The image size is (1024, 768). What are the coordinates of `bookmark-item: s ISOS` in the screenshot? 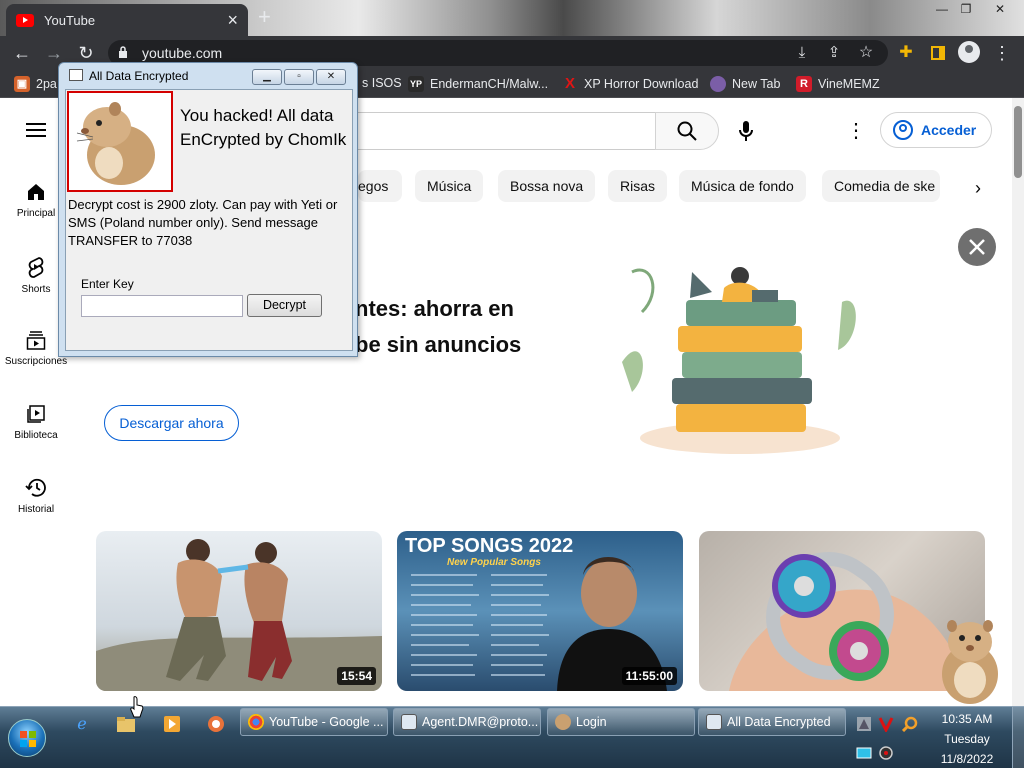 It's located at (382, 83).